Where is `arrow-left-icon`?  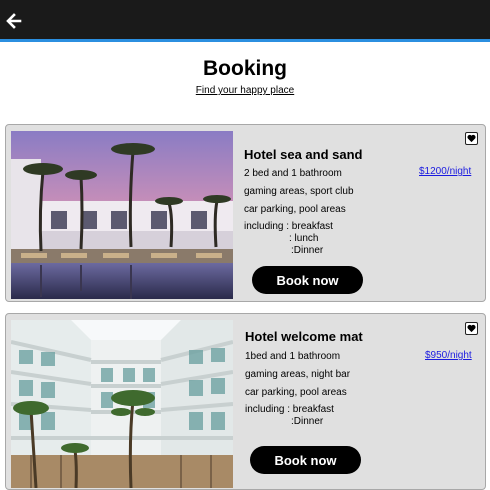
arrow-left-icon is located at coordinates (14, 21).